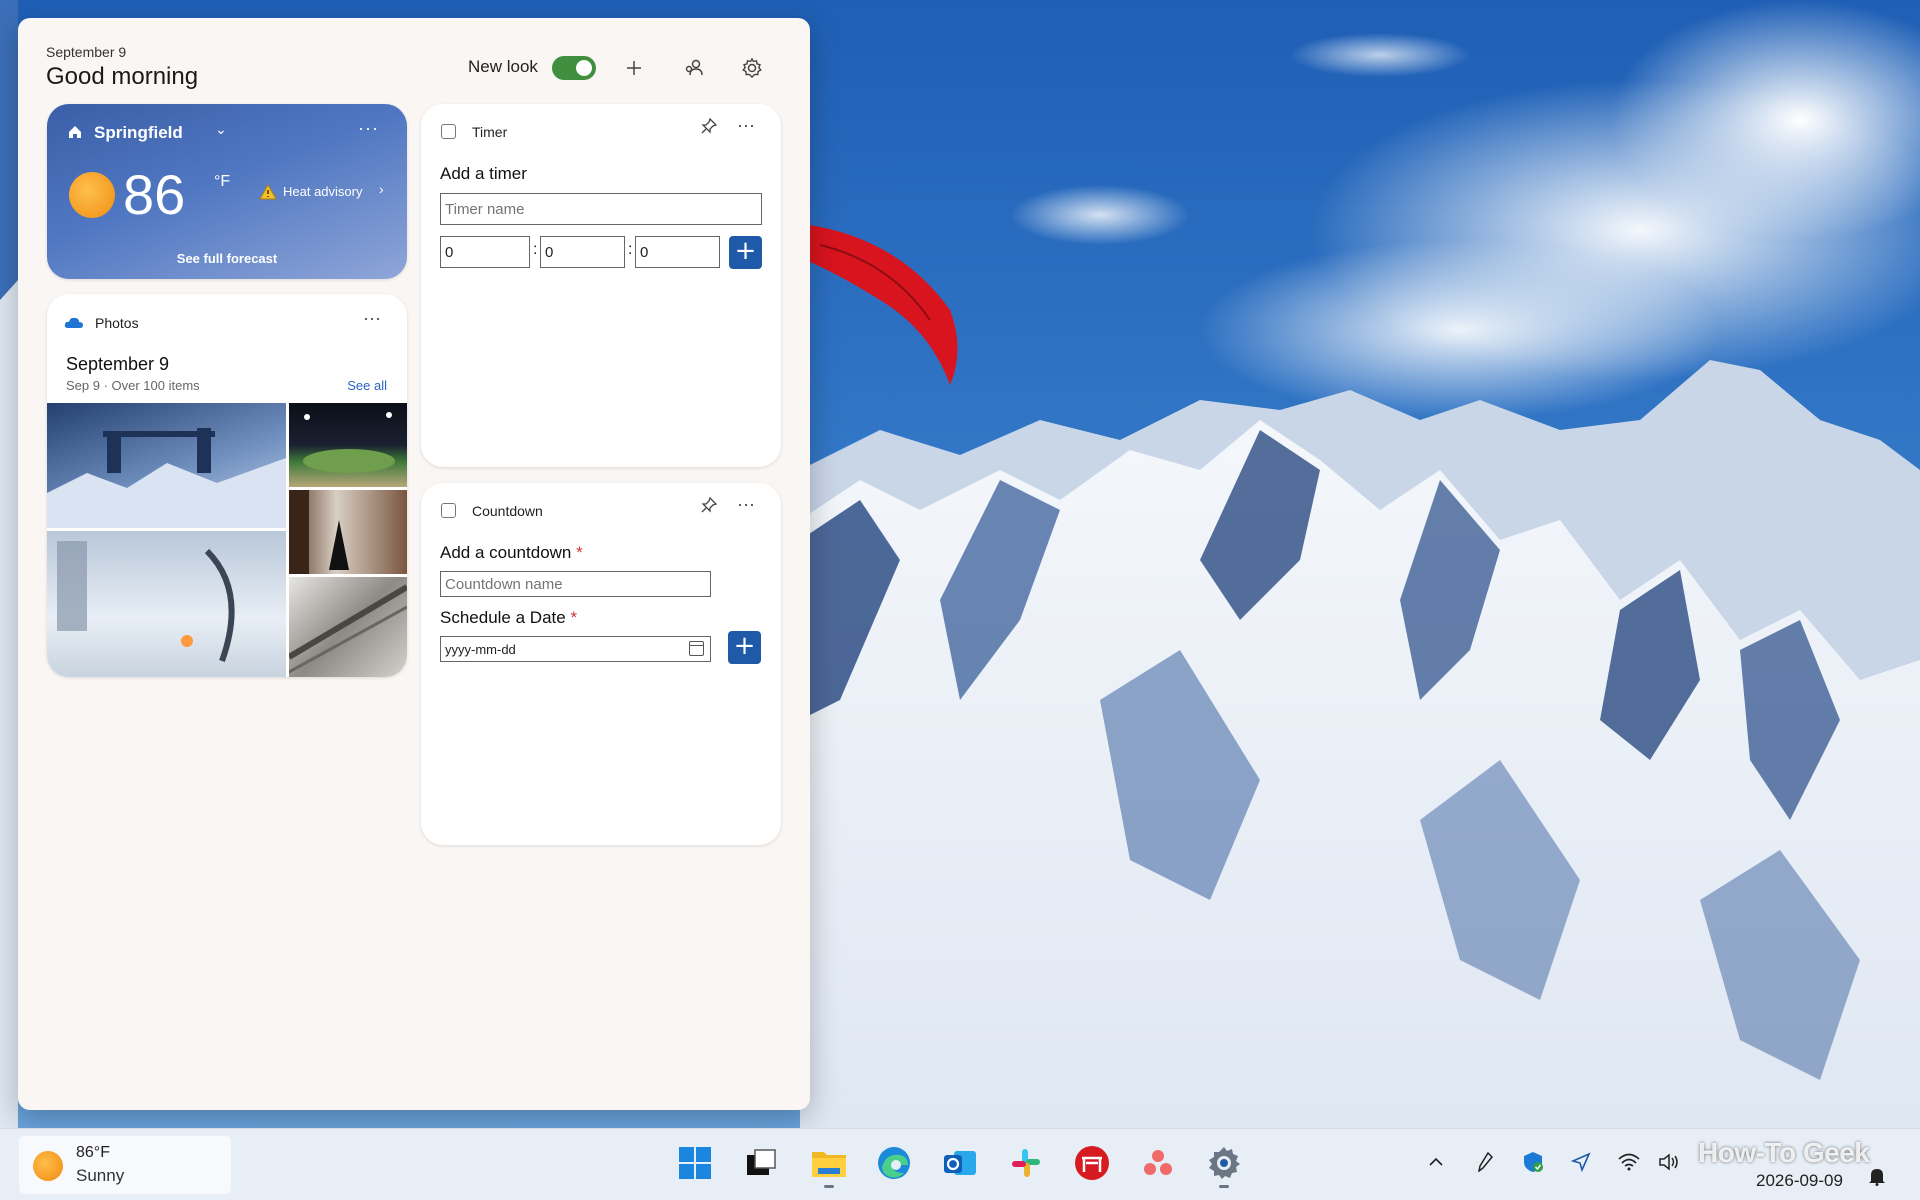  I want to click on photo-stadium, so click(348, 445).